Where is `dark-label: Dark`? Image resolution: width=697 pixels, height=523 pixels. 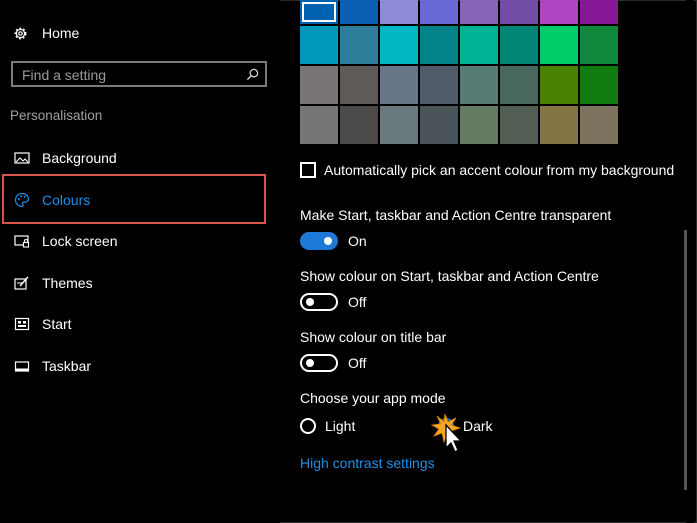 dark-label: Dark is located at coordinates (478, 426).